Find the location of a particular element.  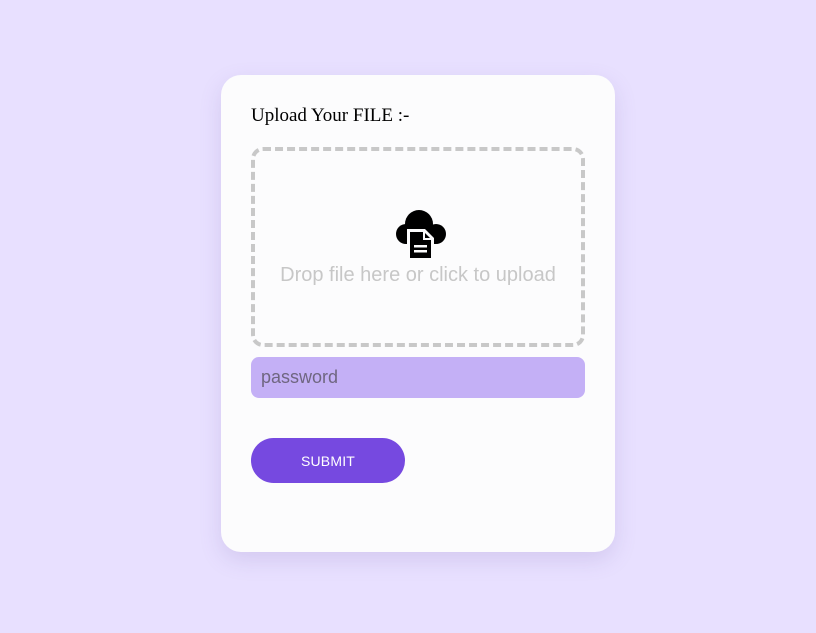

password-input is located at coordinates (418, 377).